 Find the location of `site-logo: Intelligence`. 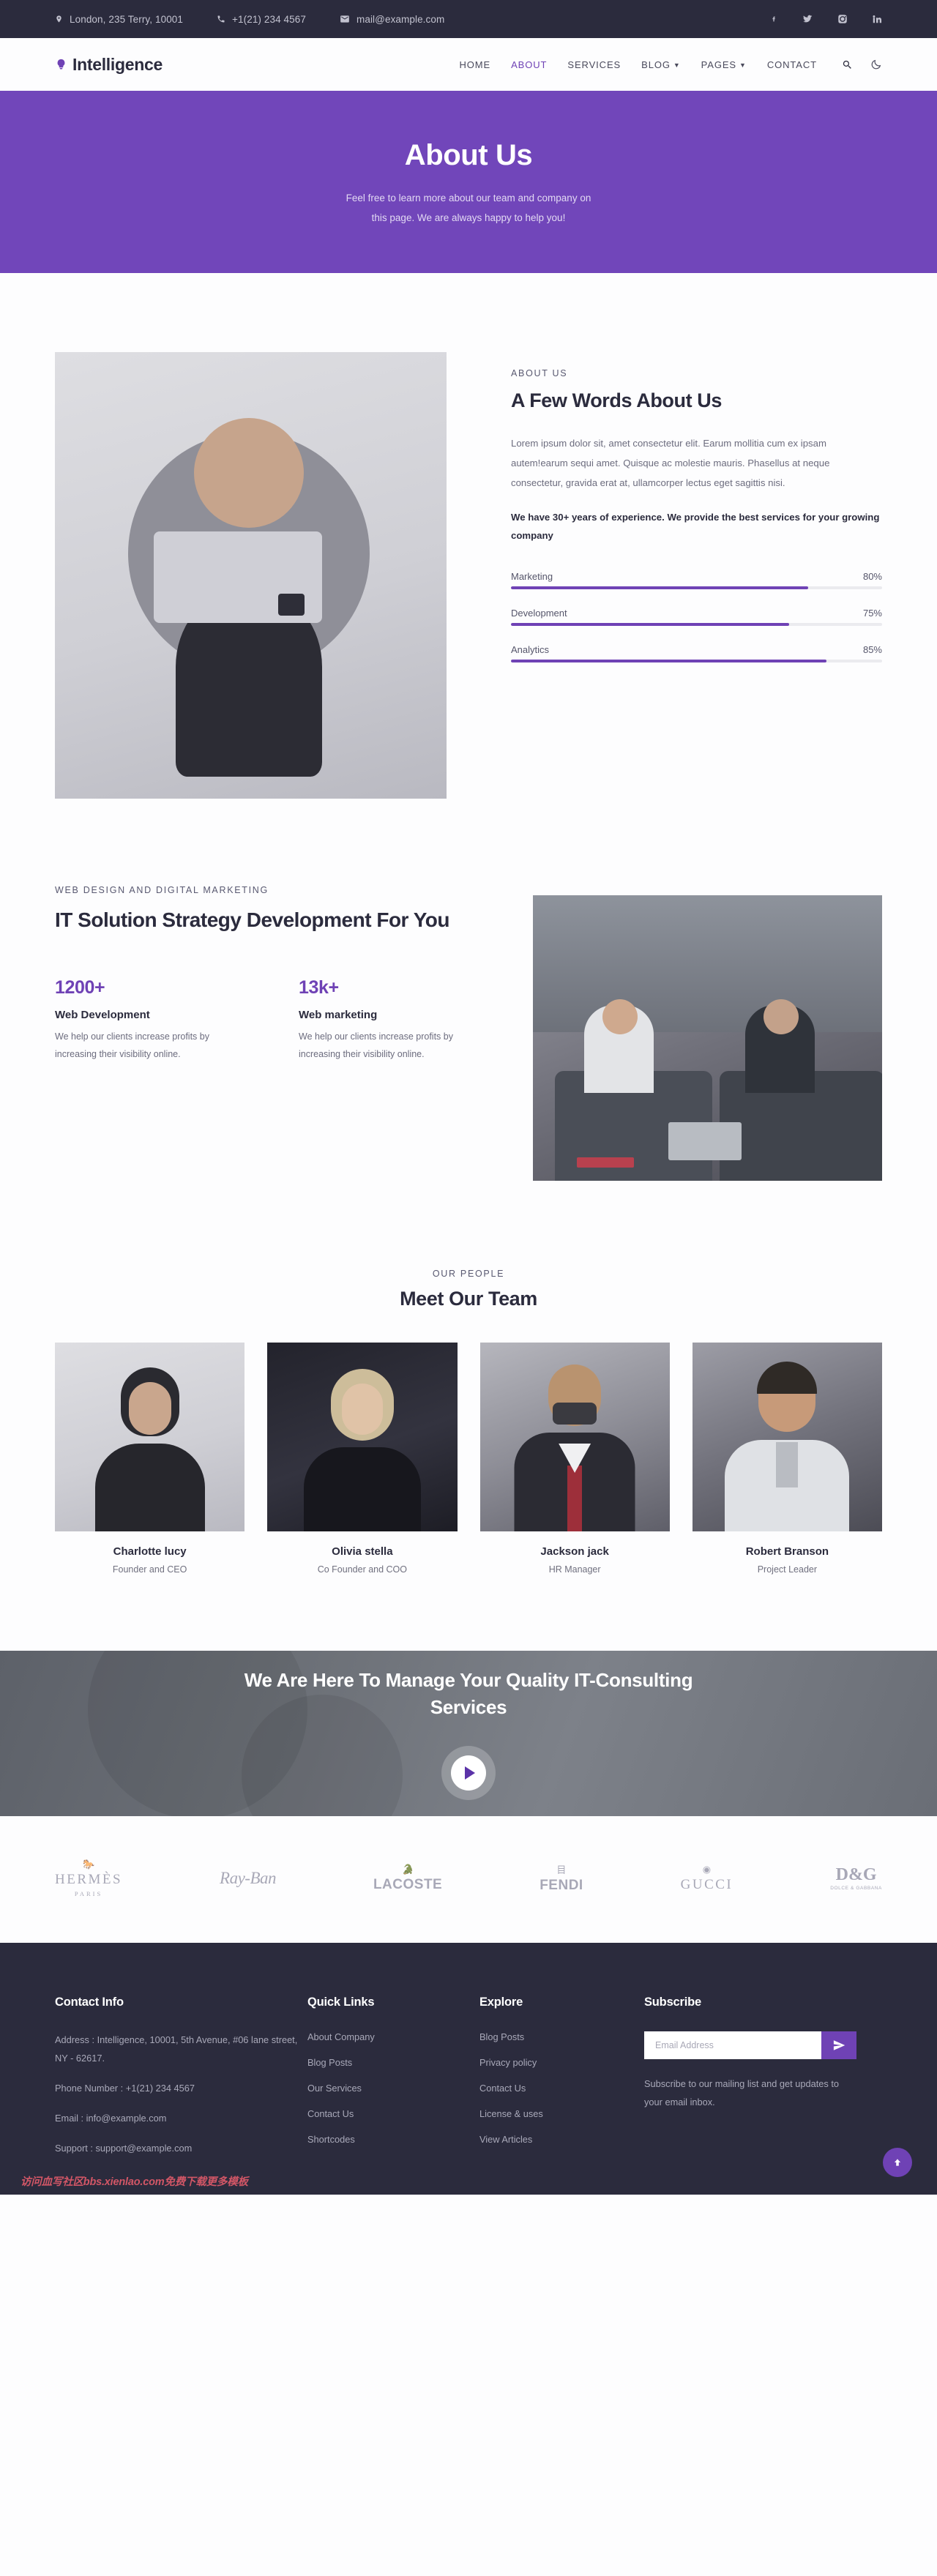

site-logo: Intelligence is located at coordinates (109, 65).